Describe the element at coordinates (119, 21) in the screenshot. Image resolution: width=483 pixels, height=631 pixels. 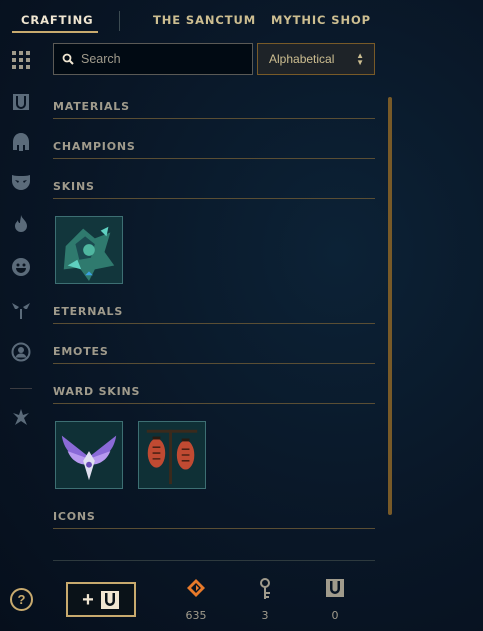
I see `nav-divider` at that location.